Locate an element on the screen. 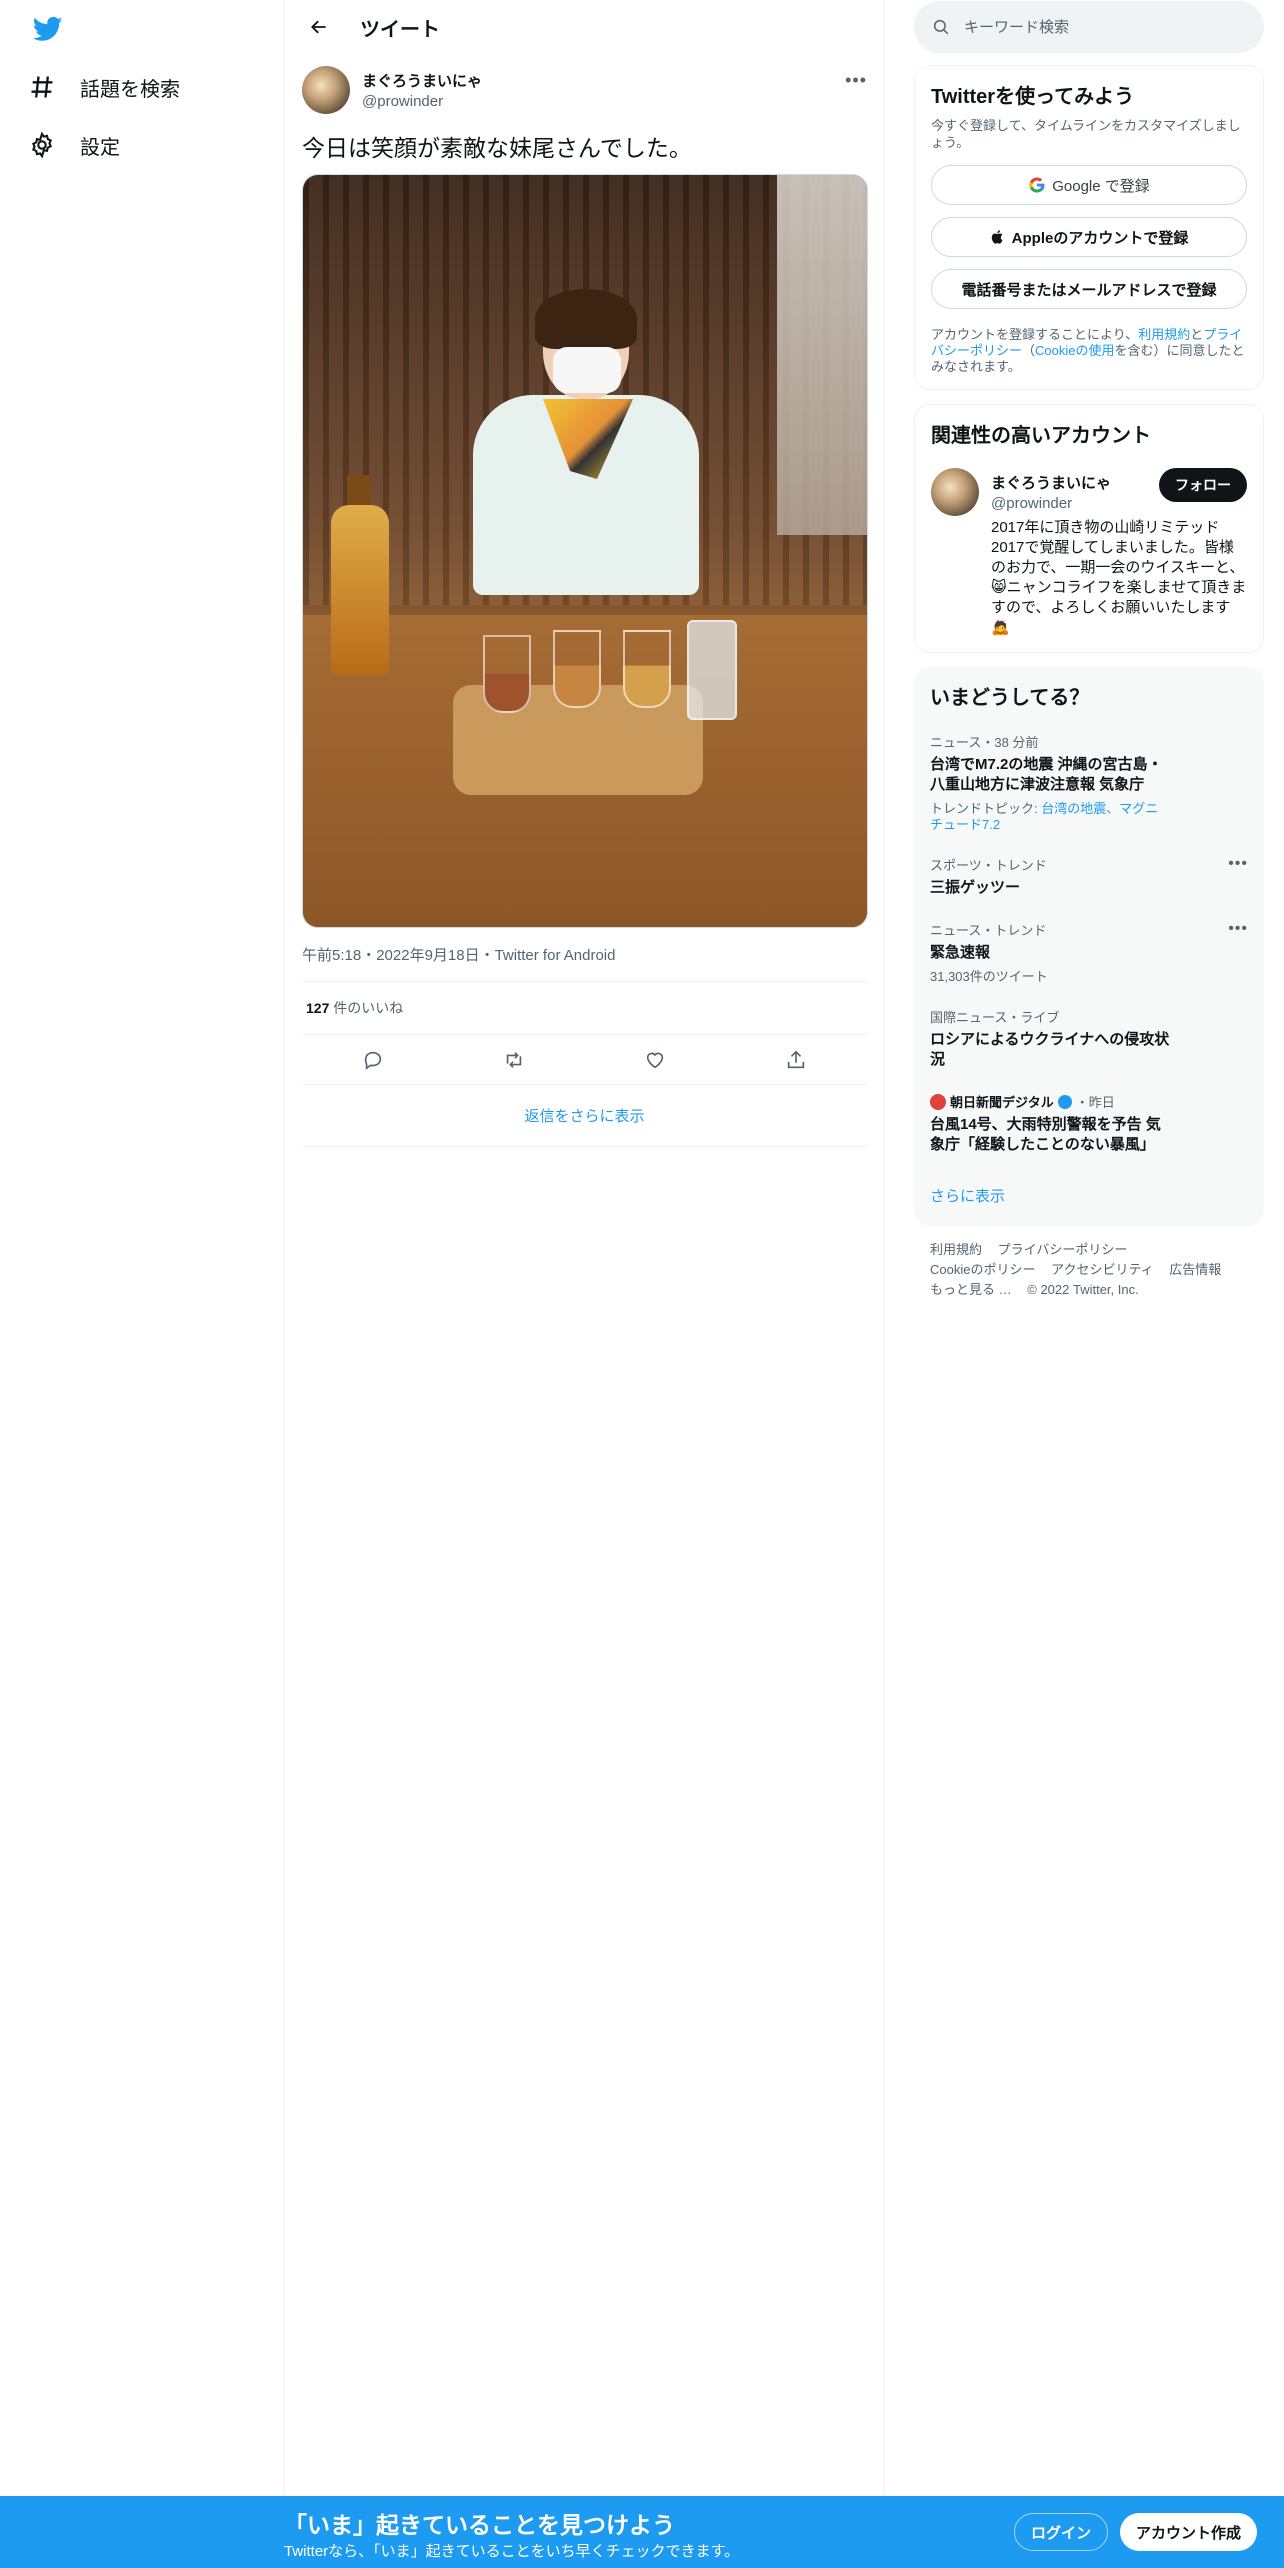 The image size is (1284, 2568). footer-ads-link: 広告情報 is located at coordinates (1195, 1269).